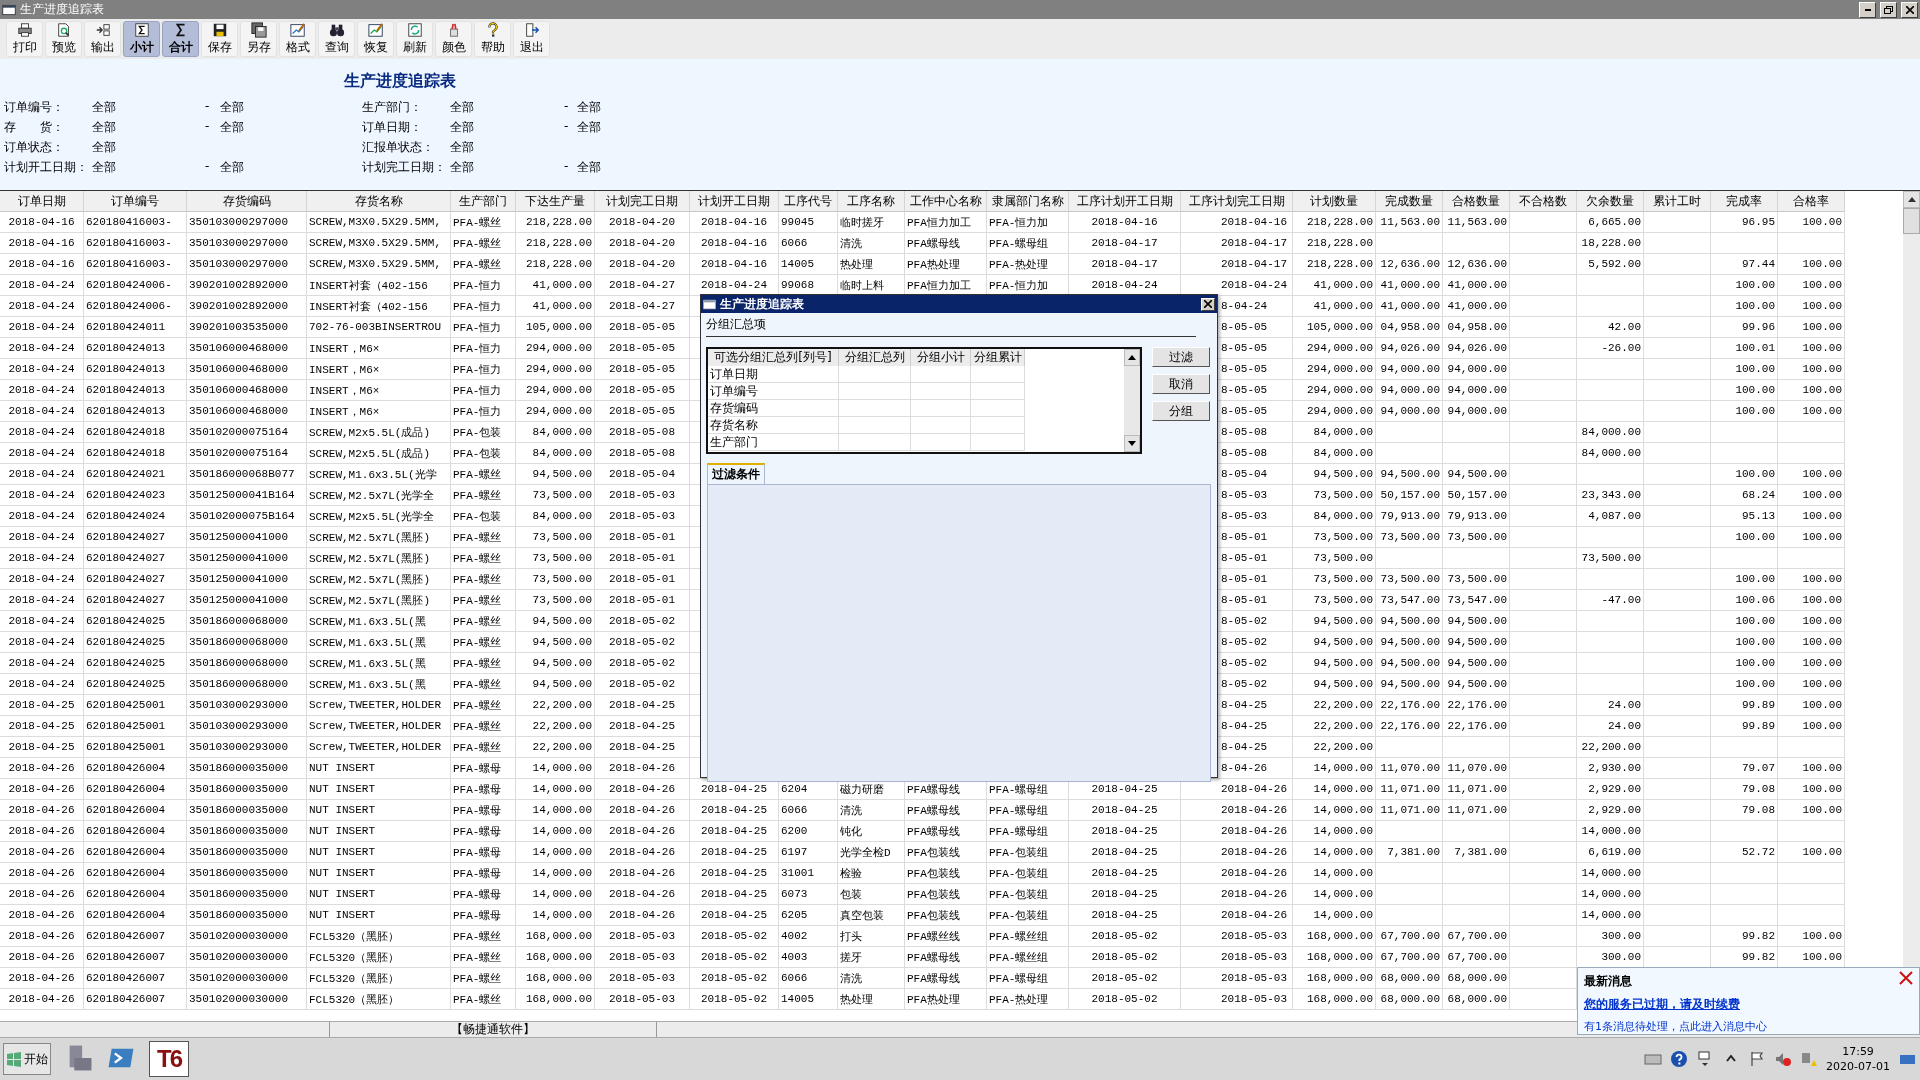  I want to click on column-header: 工序代号, so click(808, 201).